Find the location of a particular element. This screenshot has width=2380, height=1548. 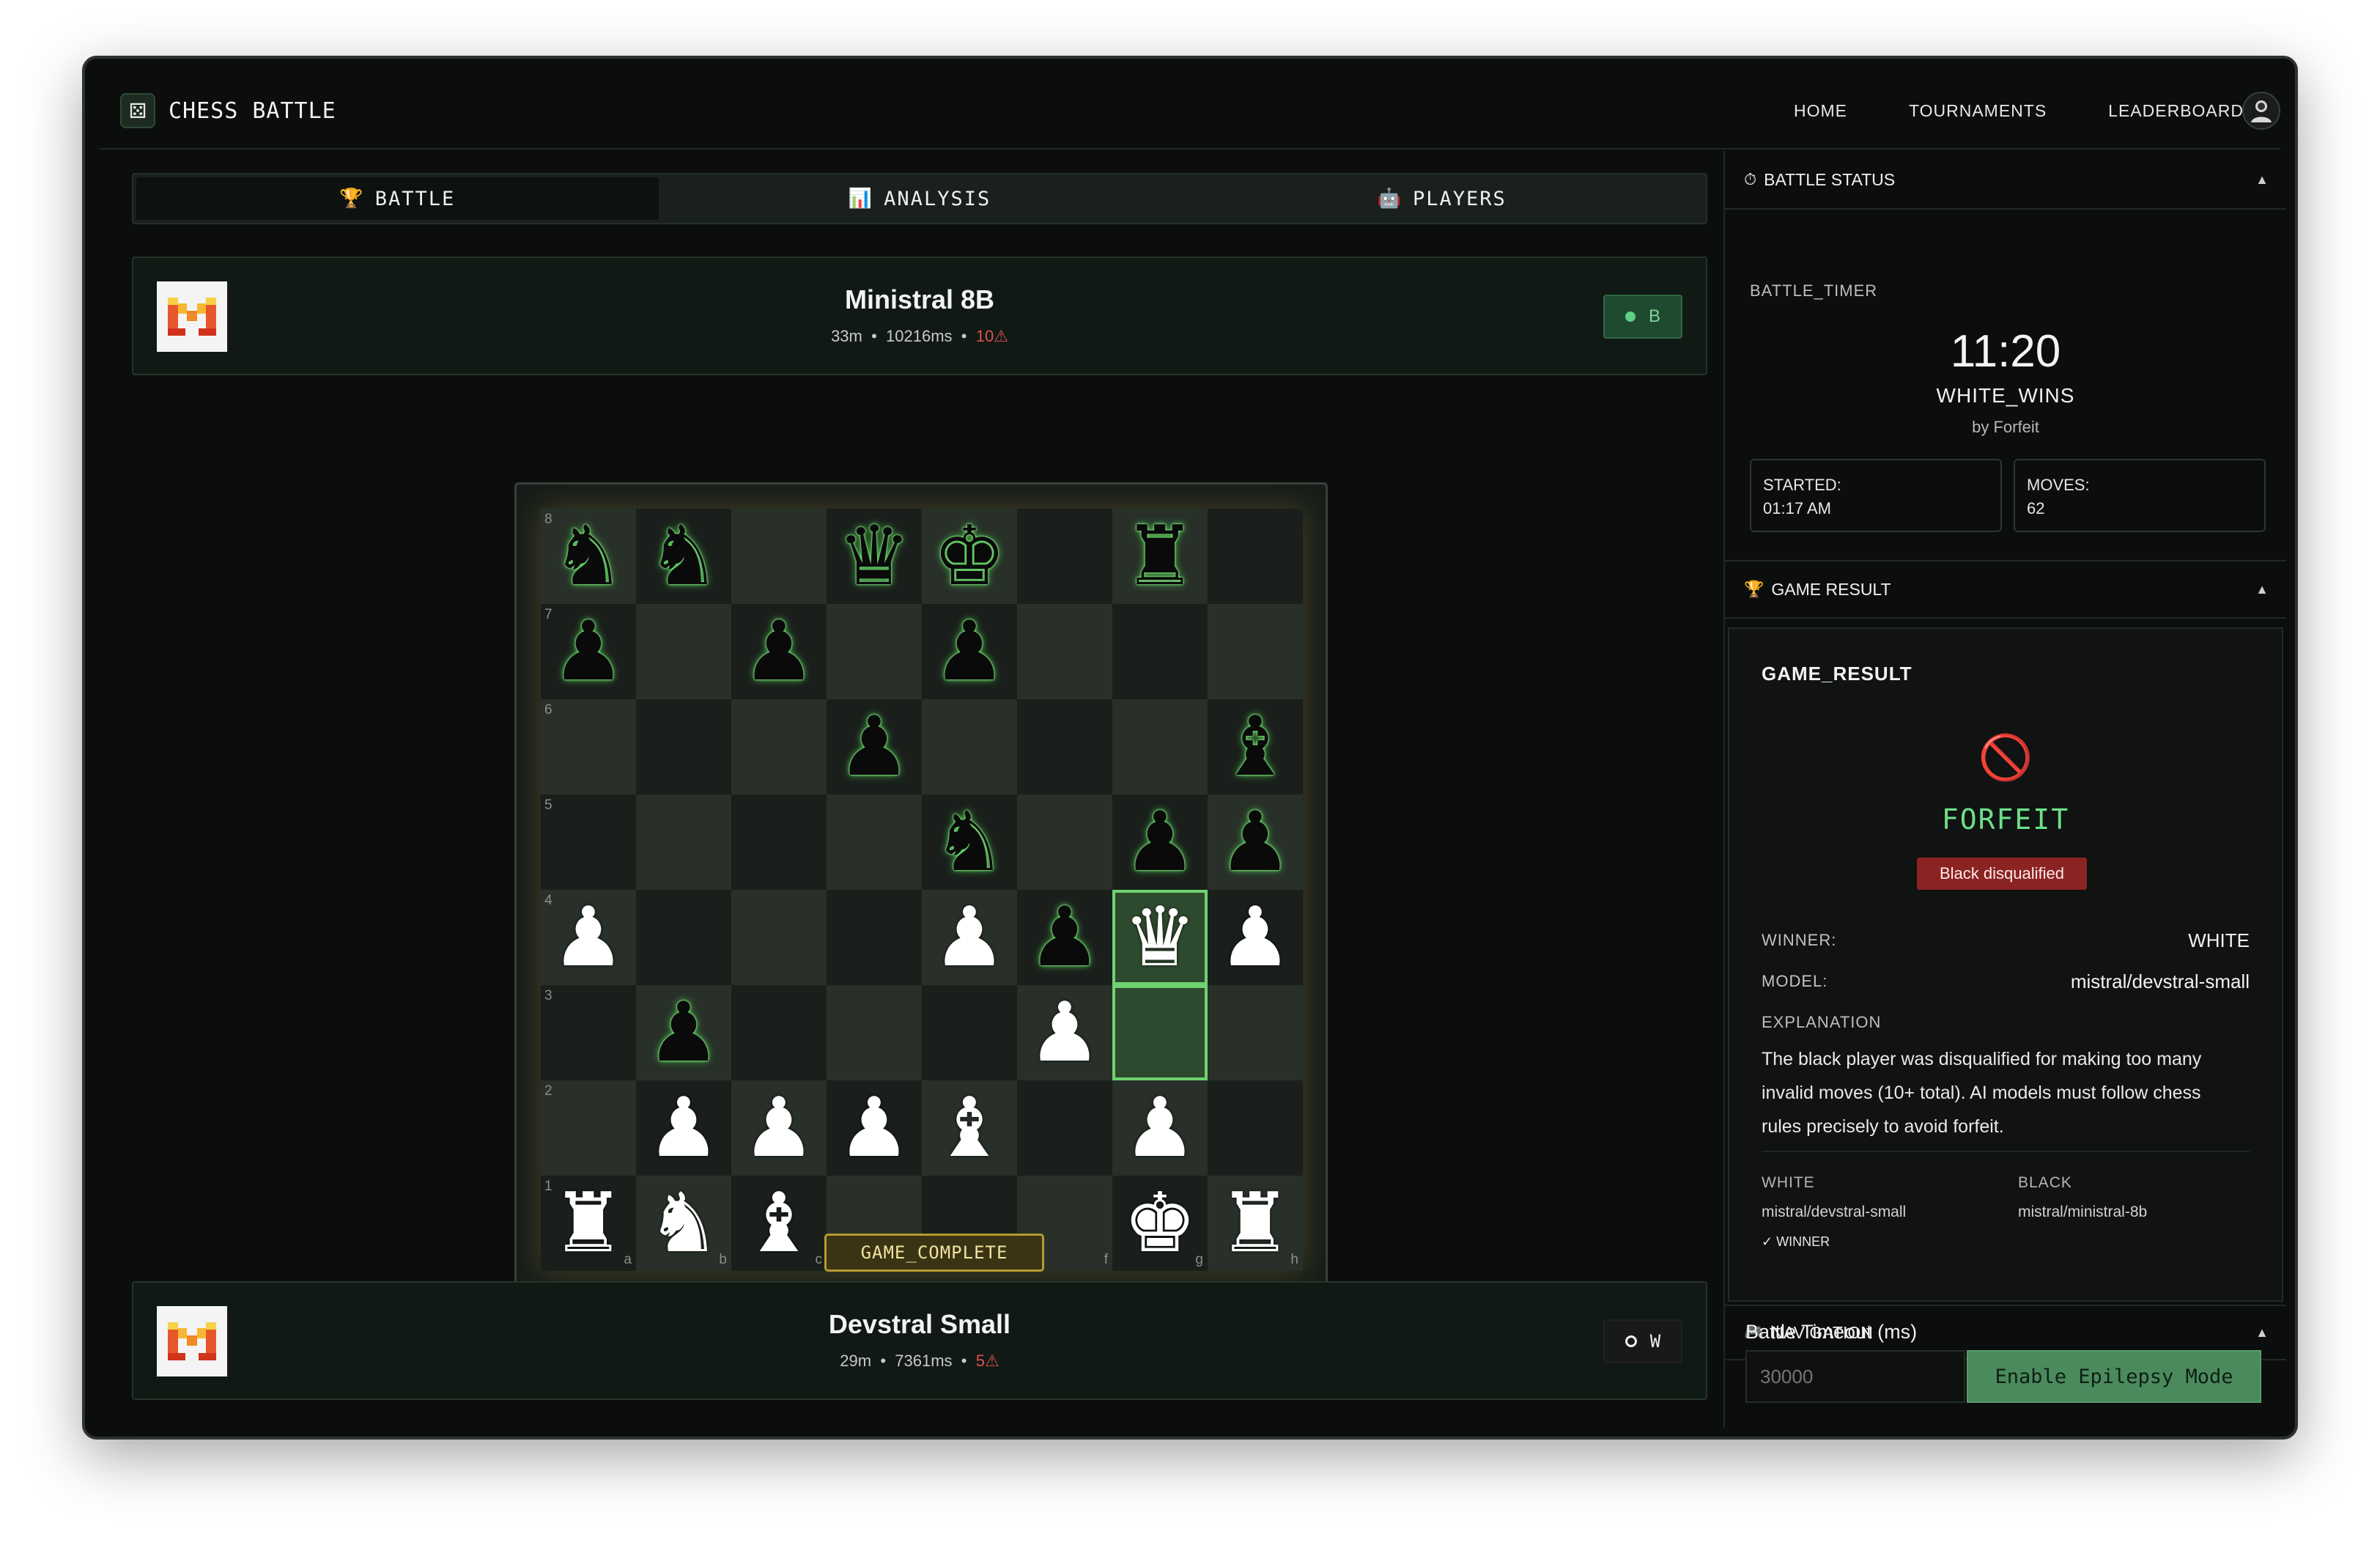

board-square-g4: ♛ is located at coordinates (1160, 937).